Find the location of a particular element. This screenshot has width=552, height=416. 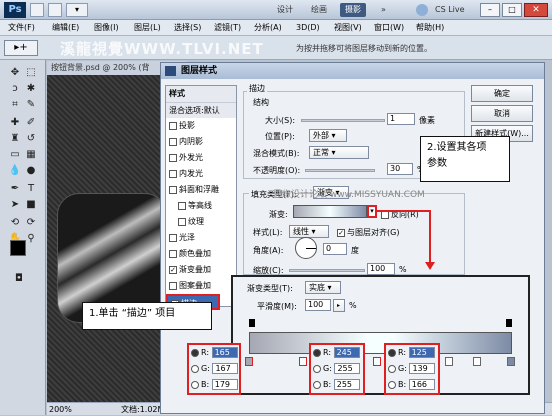

style-color-overlay: 颜色叠加 is located at coordinates (201, 254).